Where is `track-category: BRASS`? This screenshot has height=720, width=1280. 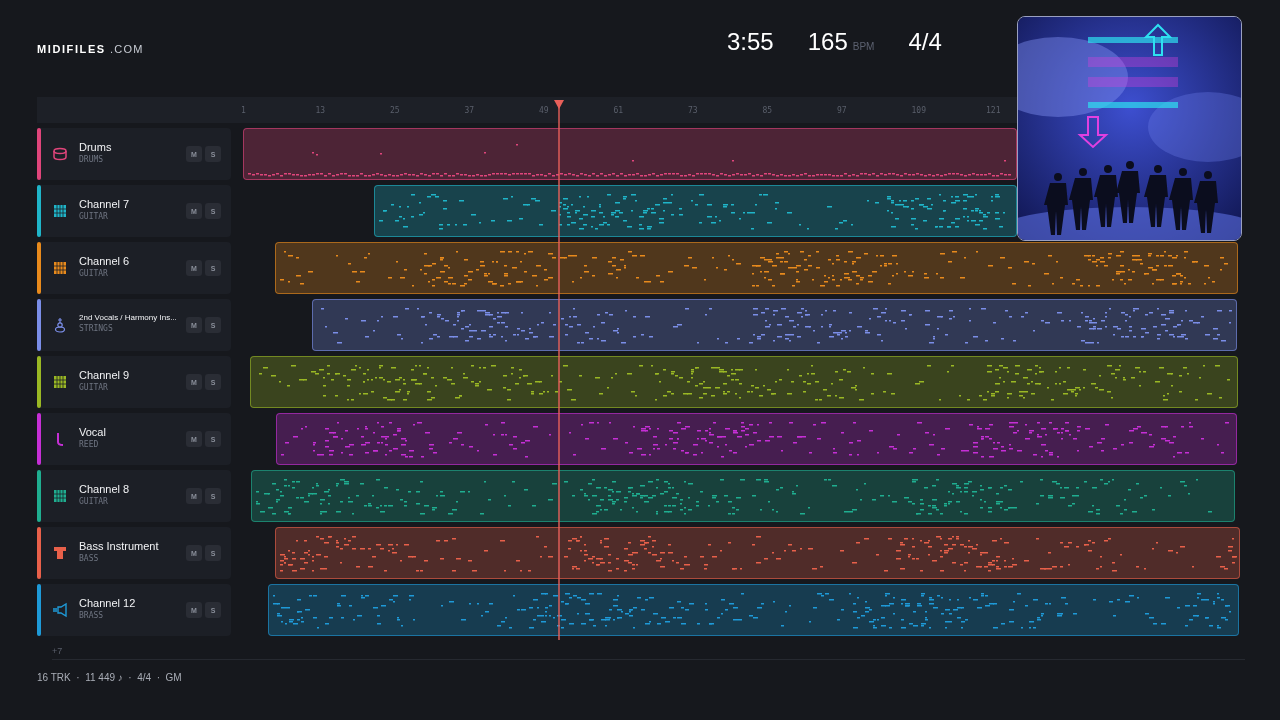 track-category: BRASS is located at coordinates (92, 615).